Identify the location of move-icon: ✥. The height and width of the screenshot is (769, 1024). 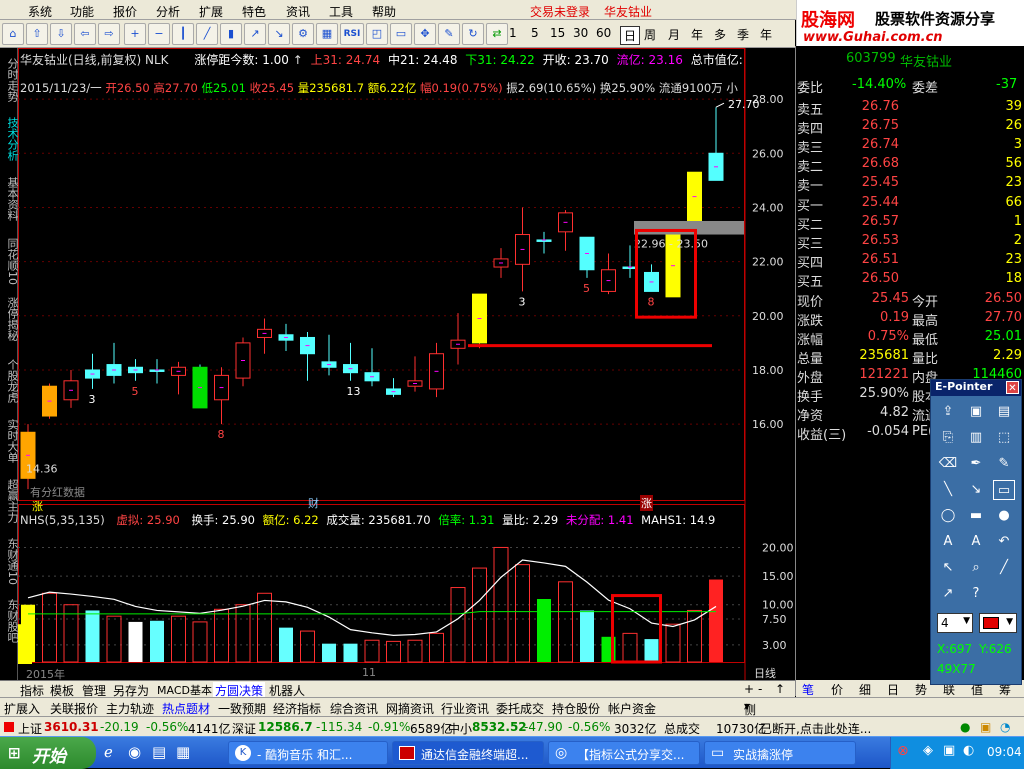
(425, 34).